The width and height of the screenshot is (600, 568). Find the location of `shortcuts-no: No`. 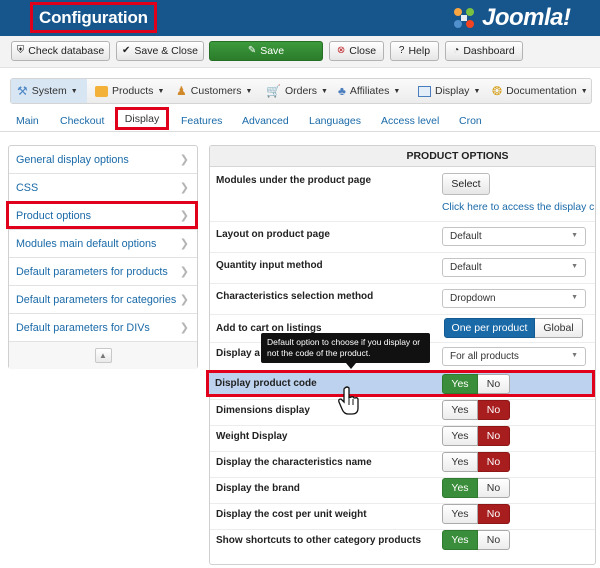

shortcuts-no: No is located at coordinates (494, 540).